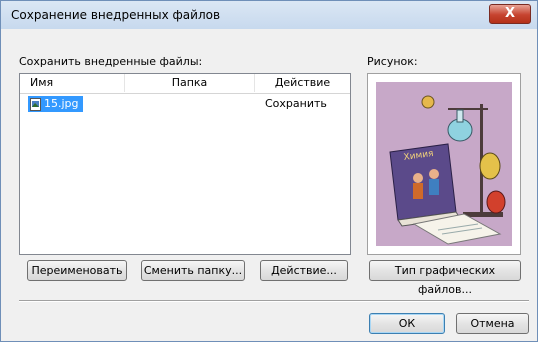 The width and height of the screenshot is (538, 342). What do you see at coordinates (77, 270) in the screenshot?
I see `rename-button: Переименовать` at bounding box center [77, 270].